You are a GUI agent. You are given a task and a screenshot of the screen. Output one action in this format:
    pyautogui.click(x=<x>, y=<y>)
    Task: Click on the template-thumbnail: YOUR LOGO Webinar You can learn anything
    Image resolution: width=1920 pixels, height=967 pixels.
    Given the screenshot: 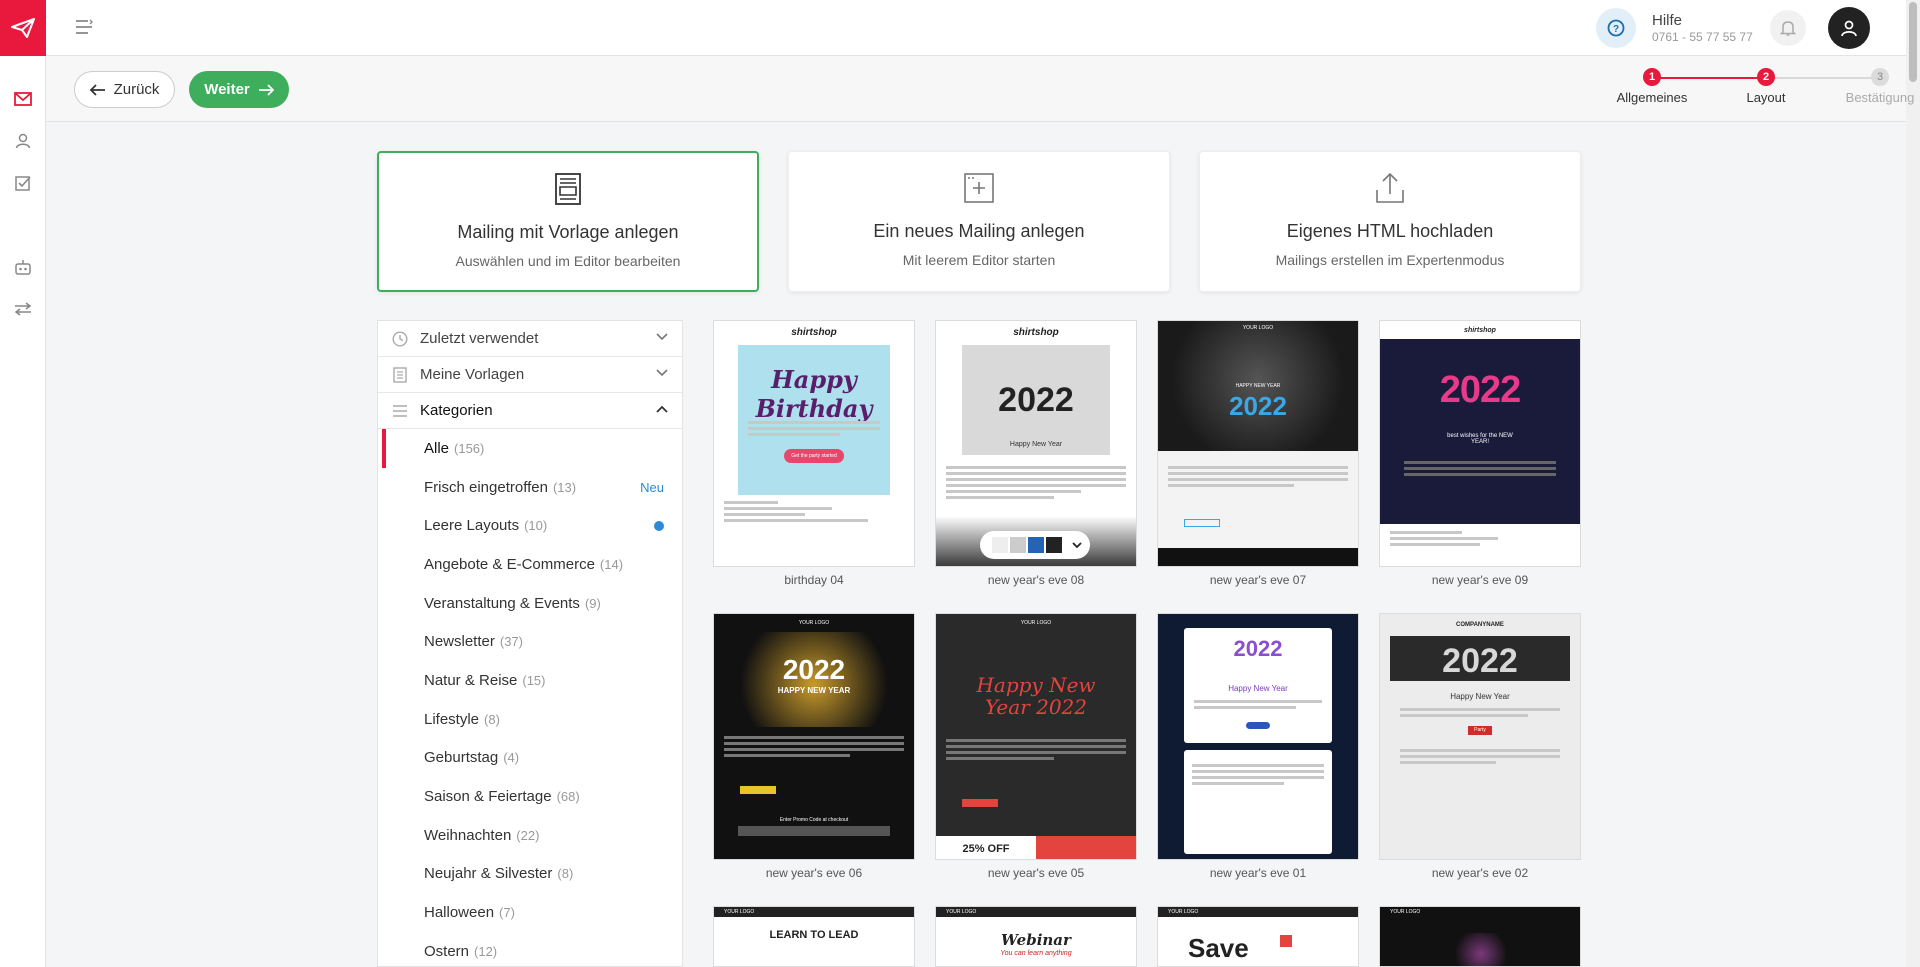 What is the action you would take?
    pyautogui.click(x=1036, y=936)
    